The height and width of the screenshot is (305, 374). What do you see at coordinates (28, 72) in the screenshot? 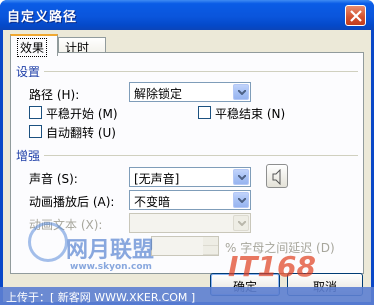
I see `settings-section-label: 设置` at bounding box center [28, 72].